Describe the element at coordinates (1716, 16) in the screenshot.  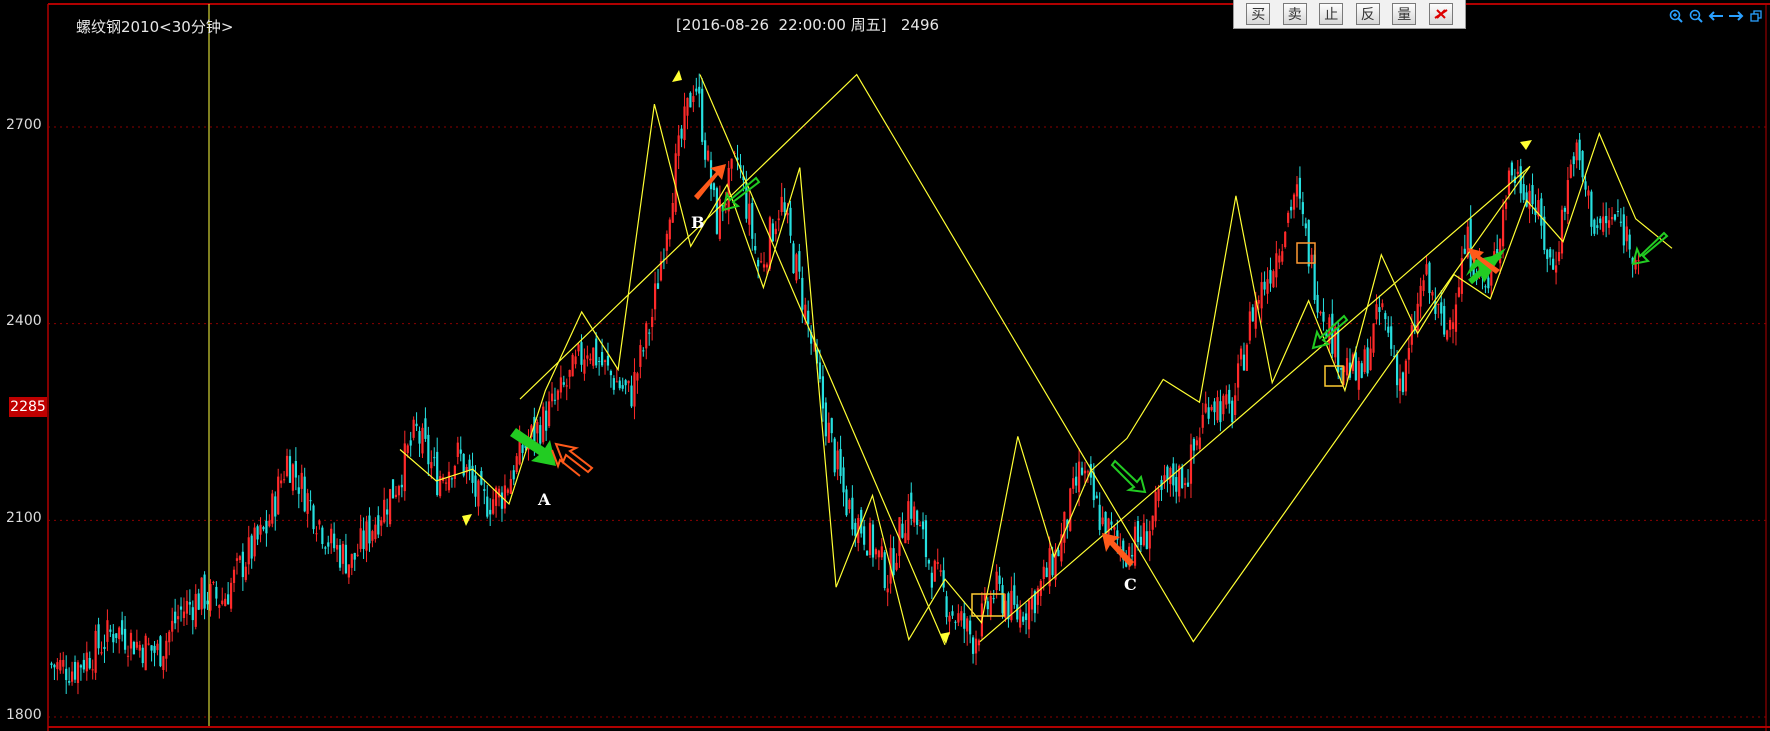
I see `scroll-left-icon` at that location.